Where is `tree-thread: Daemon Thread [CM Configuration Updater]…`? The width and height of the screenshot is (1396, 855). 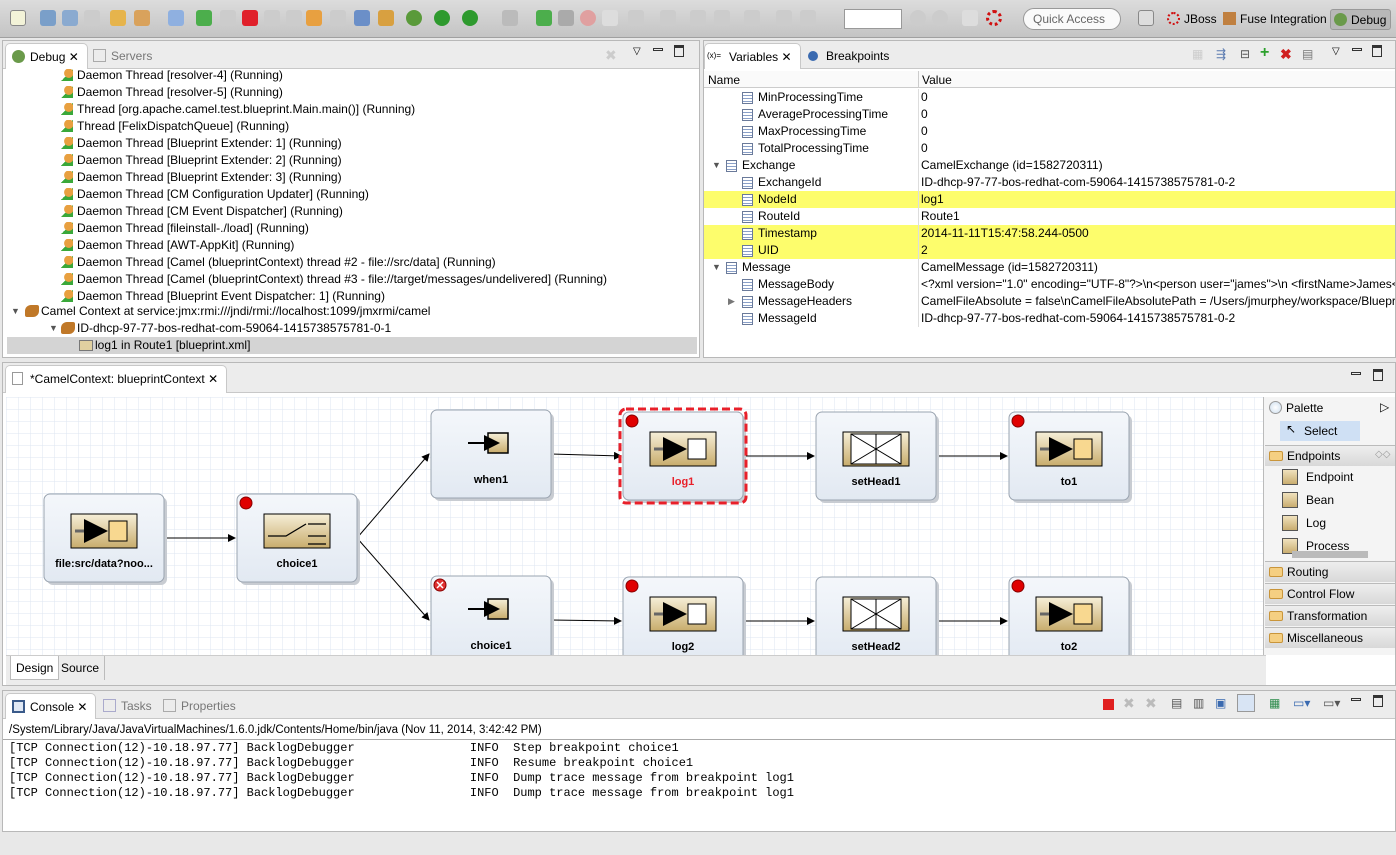
tree-thread: Daemon Thread [CM Configuration Updater]… is located at coordinates (215, 194).